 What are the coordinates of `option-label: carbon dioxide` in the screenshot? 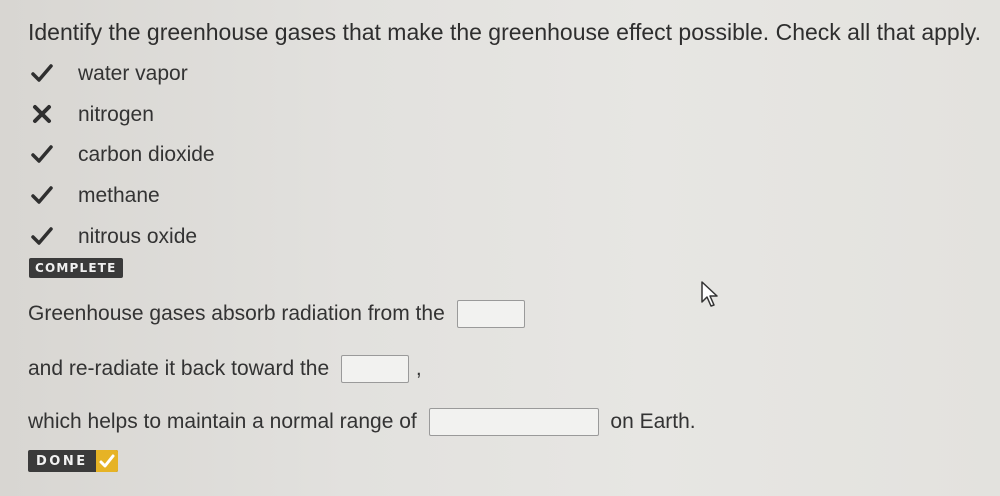 It's located at (146, 154).